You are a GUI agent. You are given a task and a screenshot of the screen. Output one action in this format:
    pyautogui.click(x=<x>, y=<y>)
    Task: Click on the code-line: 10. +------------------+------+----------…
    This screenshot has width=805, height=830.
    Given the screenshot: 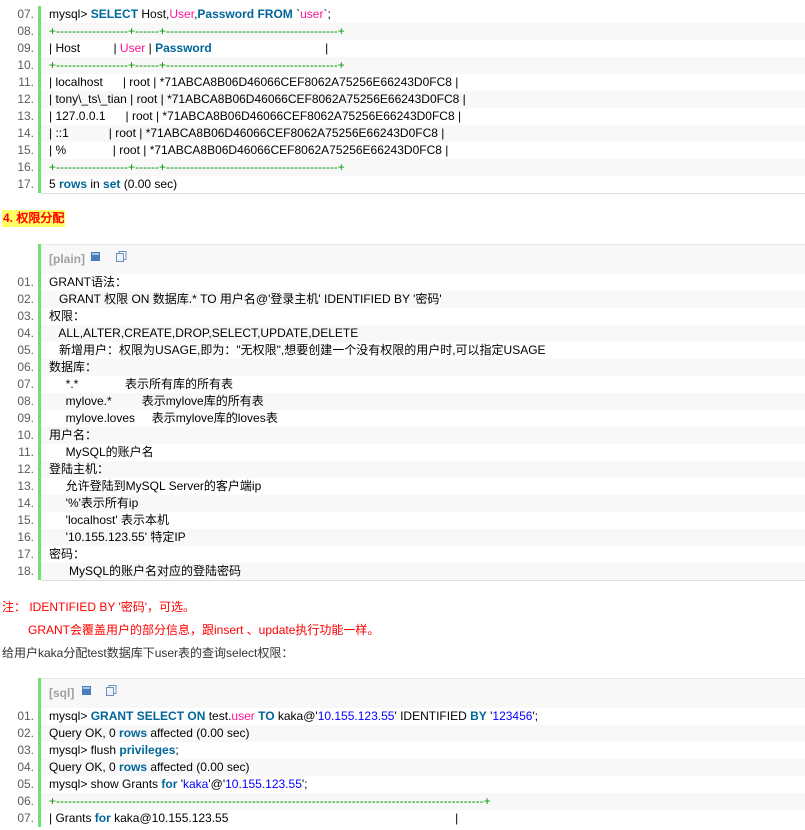 What is the action you would take?
    pyautogui.click(x=402, y=65)
    